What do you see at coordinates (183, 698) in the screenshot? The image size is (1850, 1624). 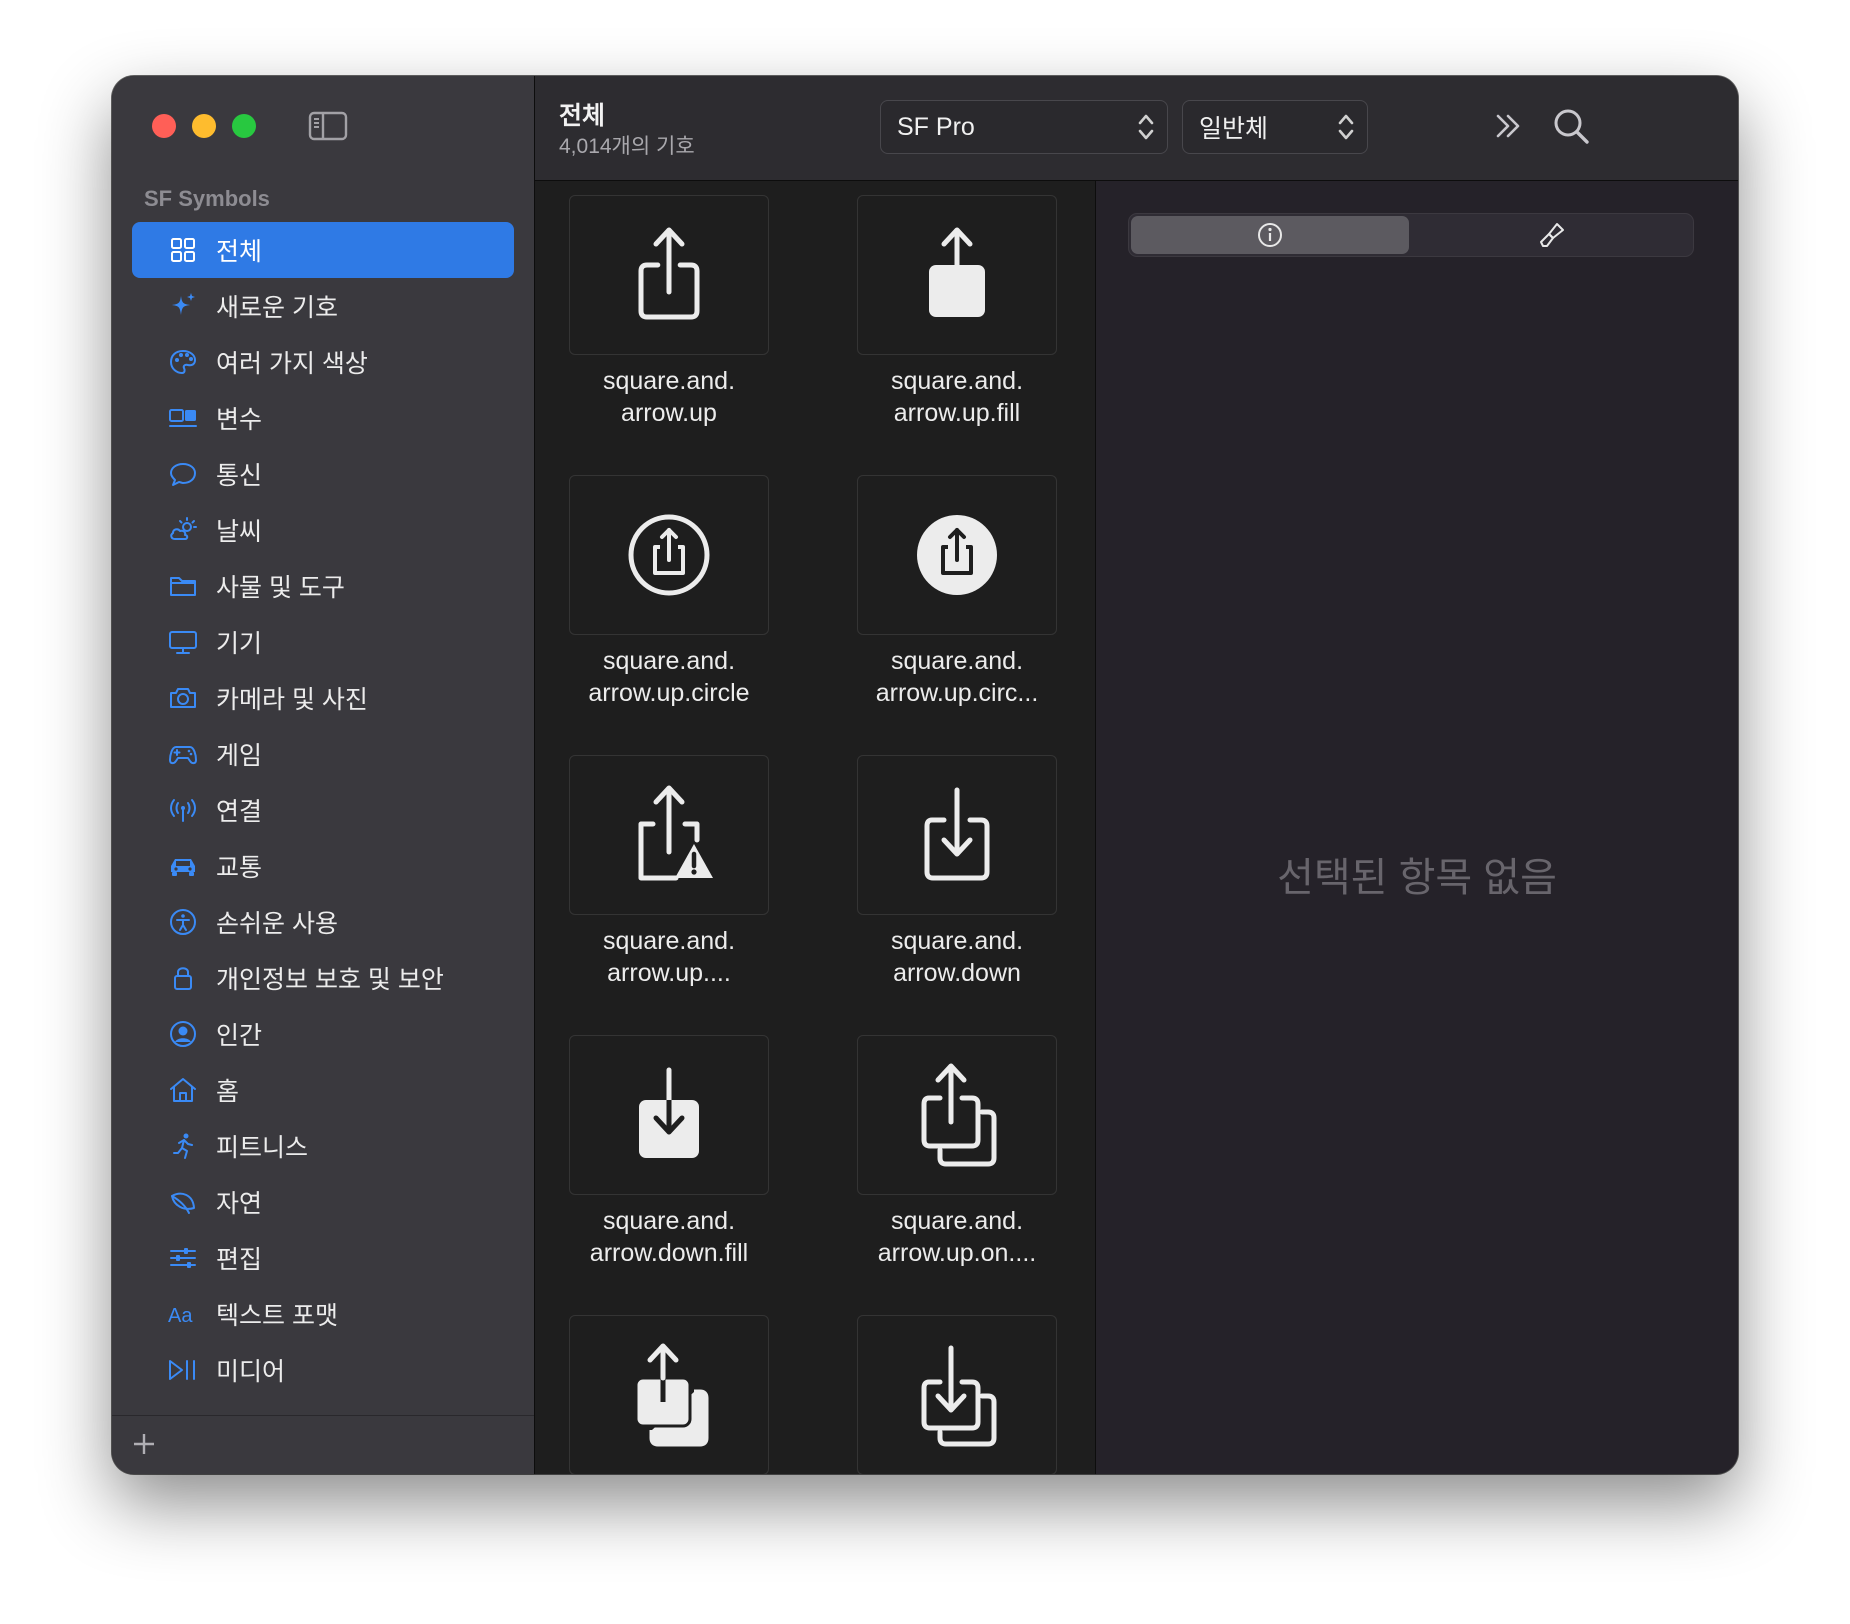 I see `camera-icon` at bounding box center [183, 698].